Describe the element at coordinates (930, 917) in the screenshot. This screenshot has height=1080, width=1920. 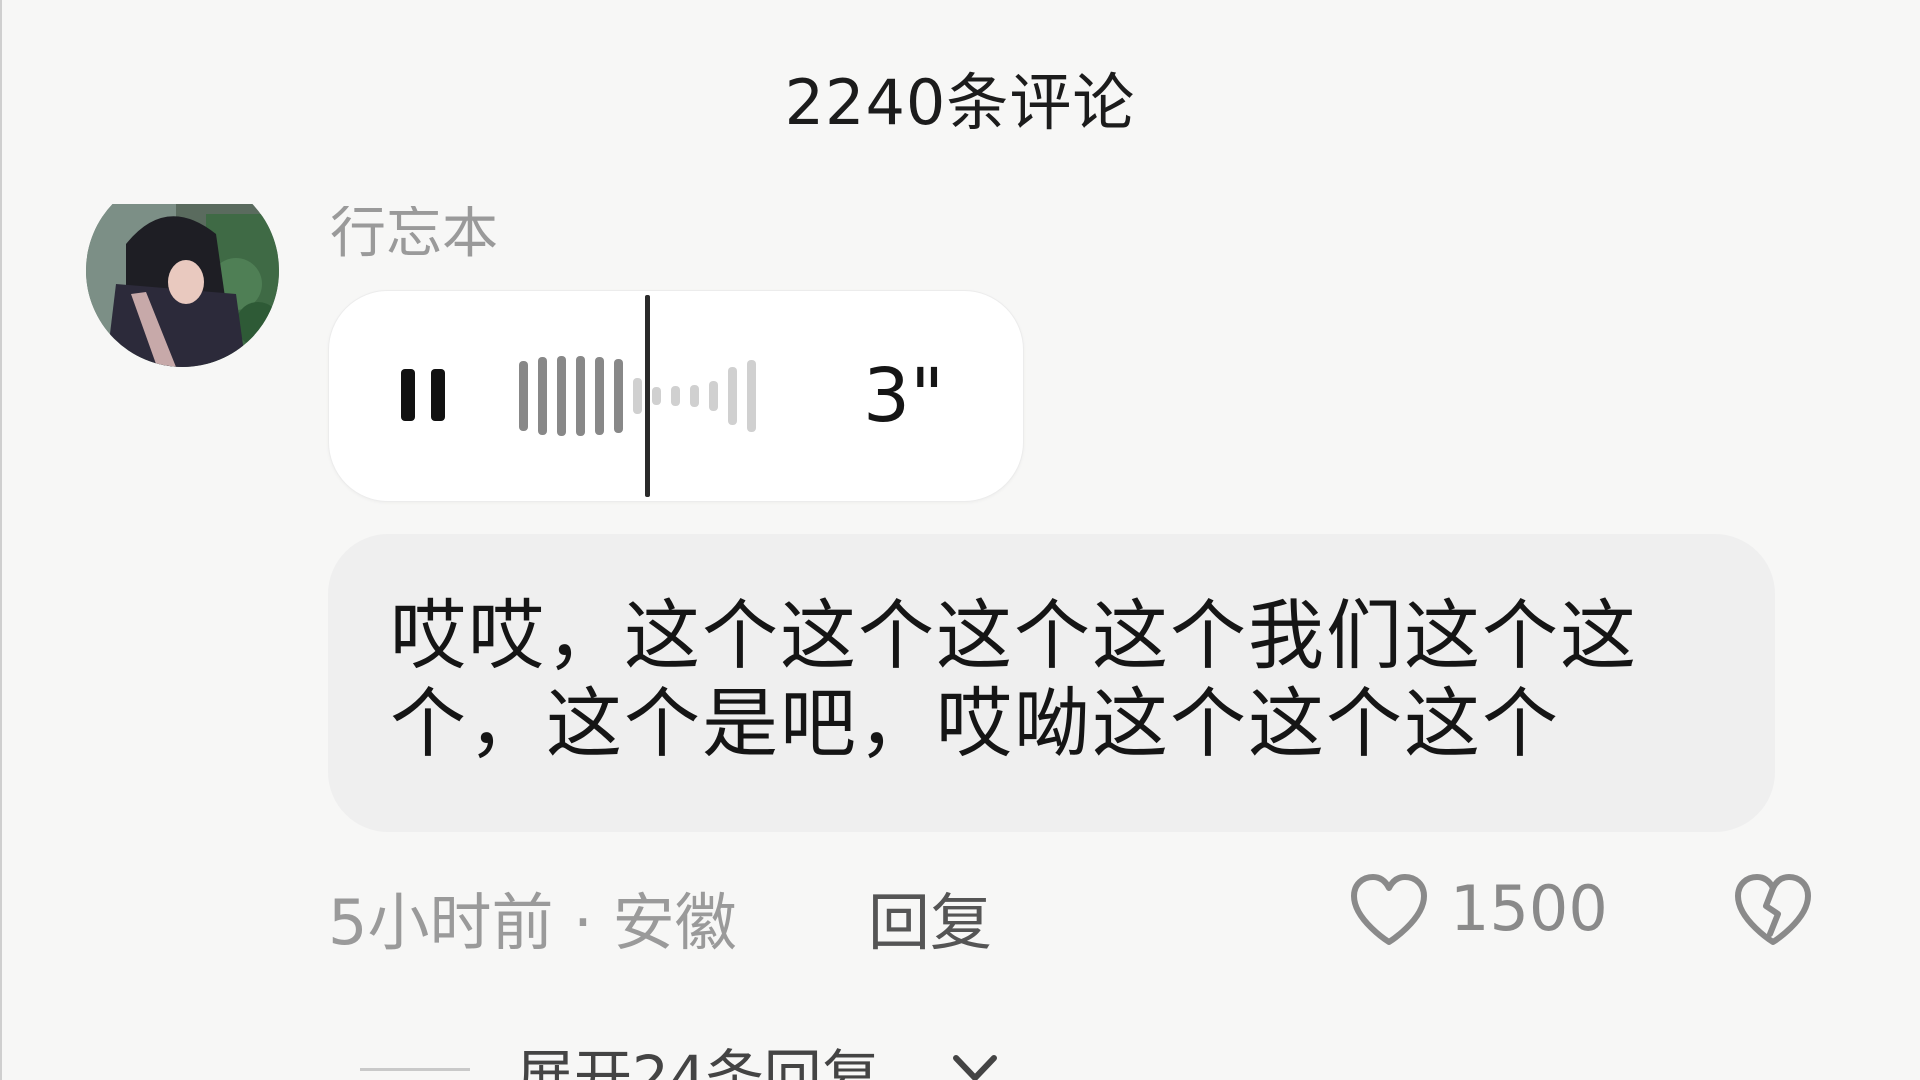
I see `reply-button: 回复` at that location.